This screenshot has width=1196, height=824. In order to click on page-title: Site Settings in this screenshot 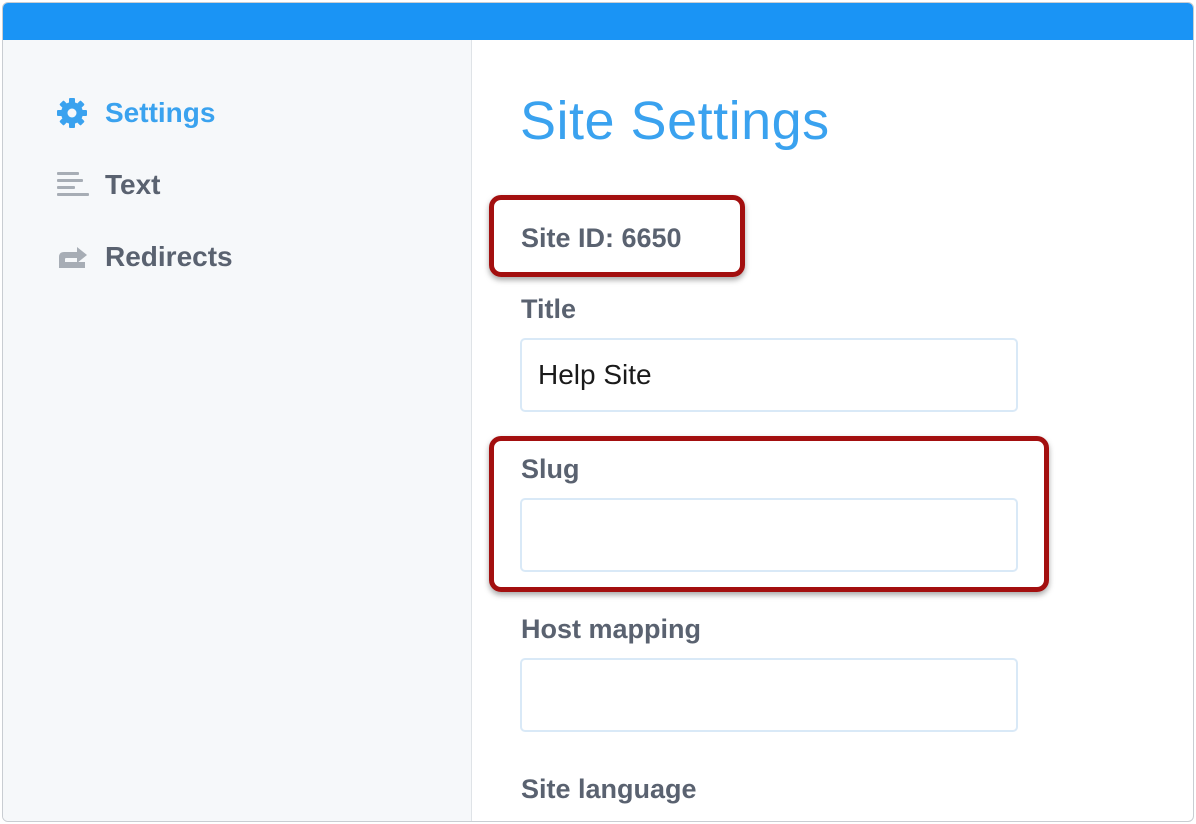, I will do `click(675, 121)`.